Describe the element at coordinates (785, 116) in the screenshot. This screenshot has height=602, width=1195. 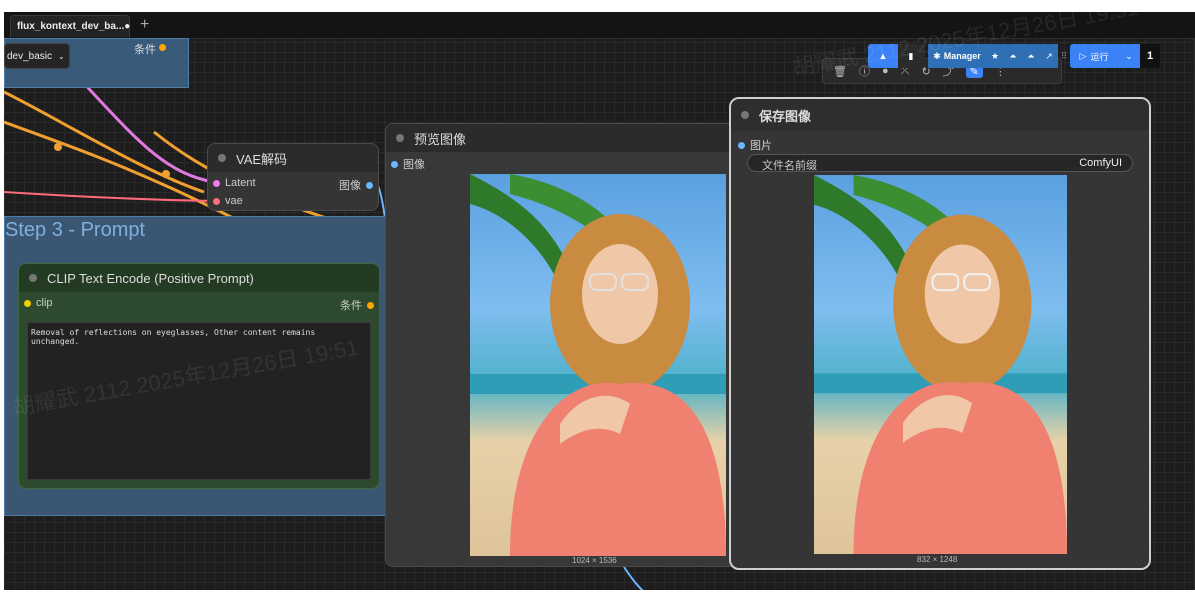
I see `node-title: 保存图像` at that location.